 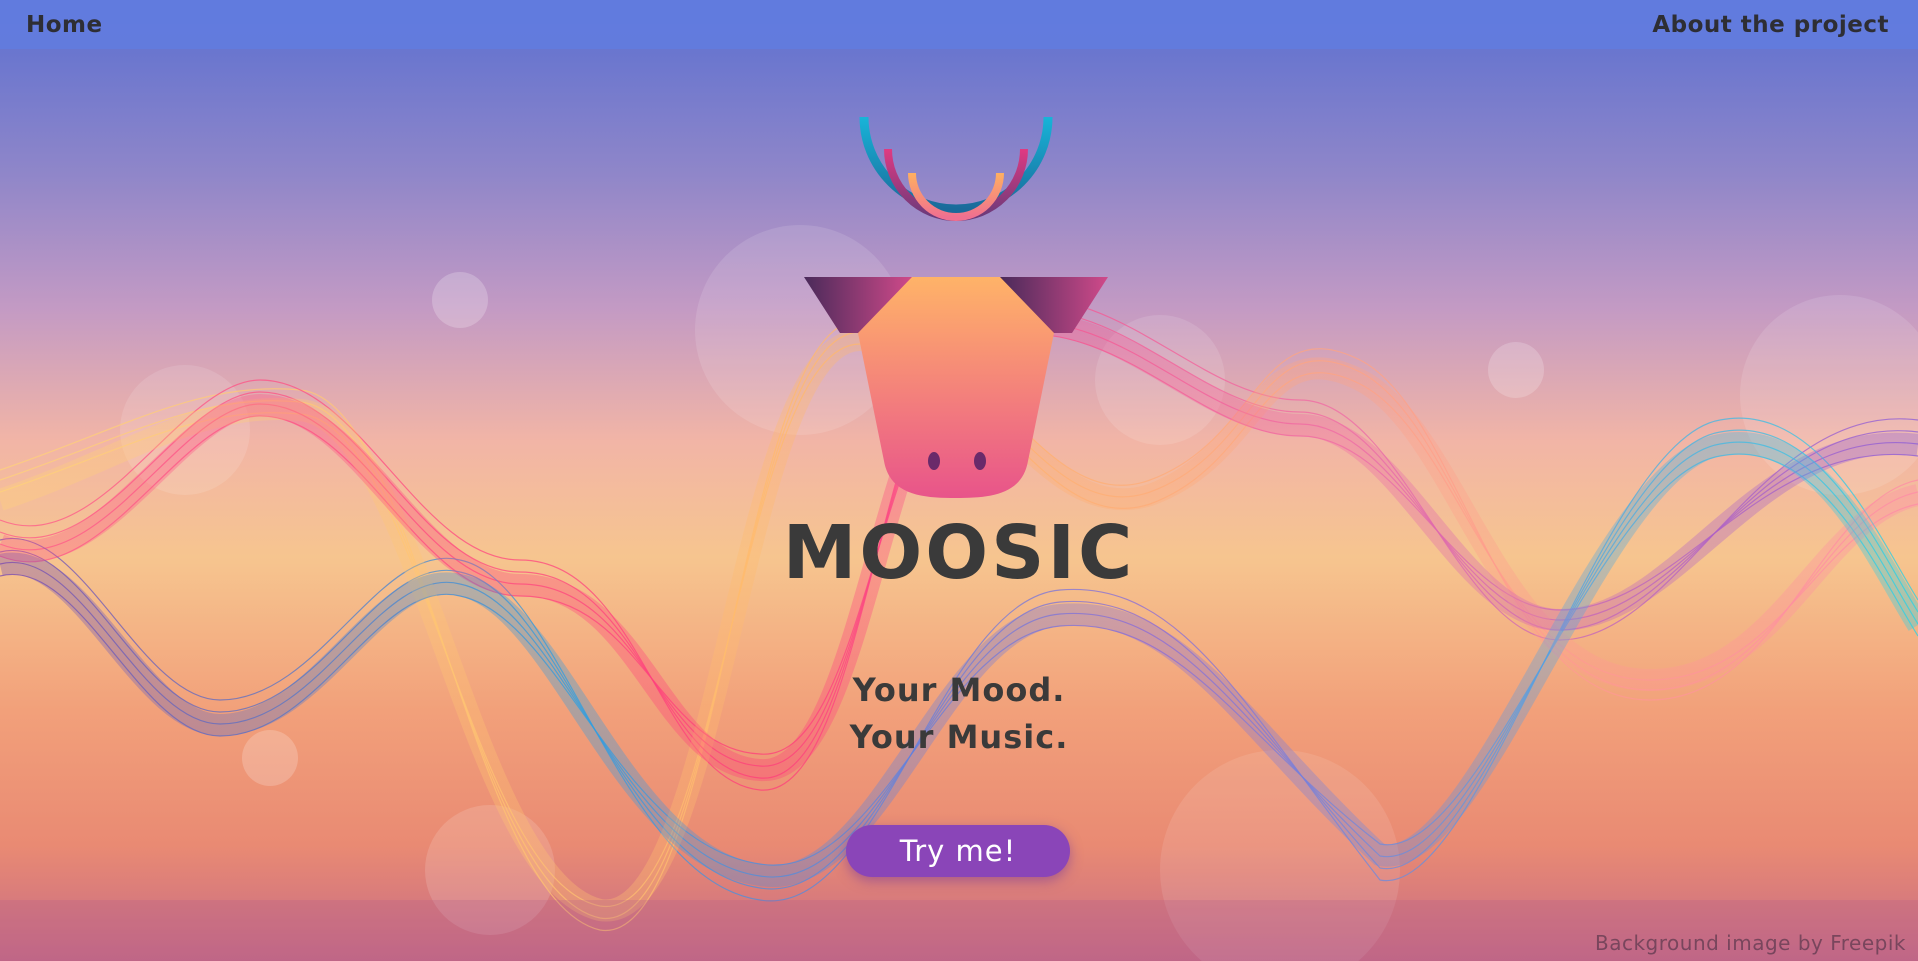 I want to click on about-project-link: About the project, so click(x=1770, y=25).